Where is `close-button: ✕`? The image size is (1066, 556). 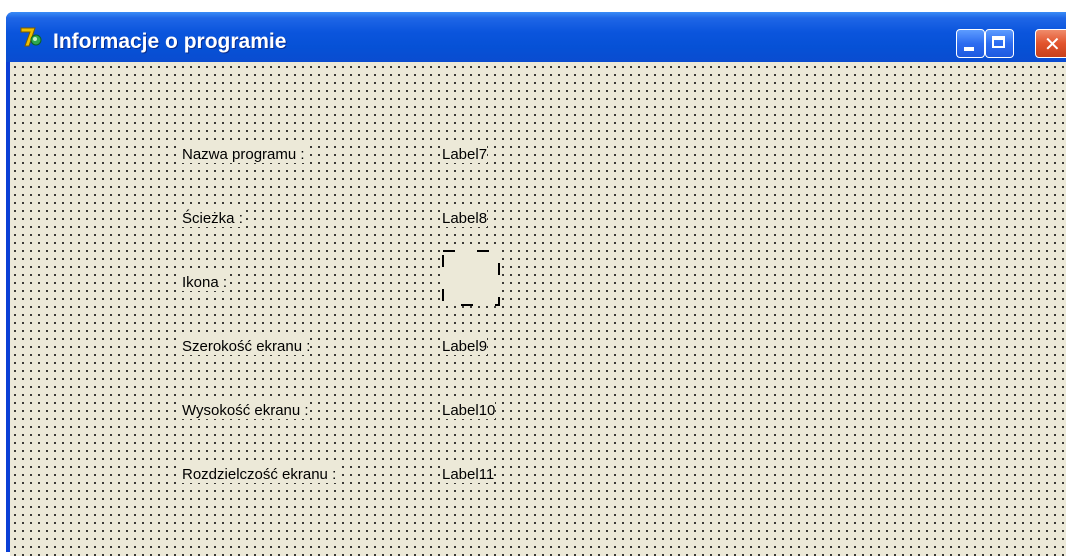
close-button: ✕ is located at coordinates (1050, 43).